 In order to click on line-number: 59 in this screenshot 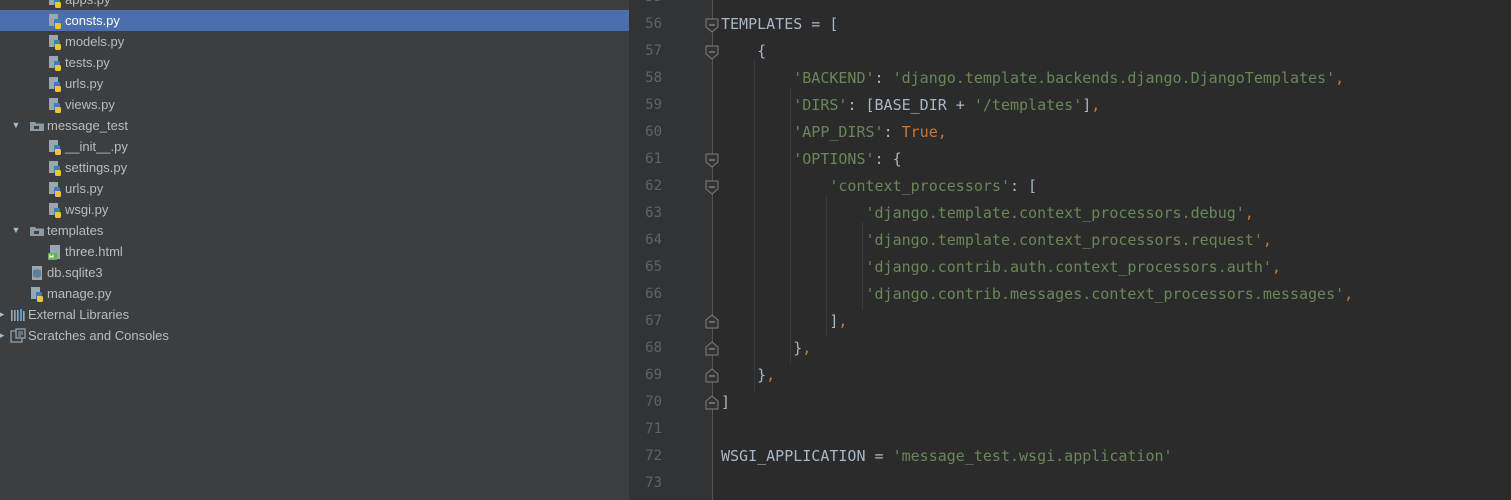, I will do `click(653, 105)`.